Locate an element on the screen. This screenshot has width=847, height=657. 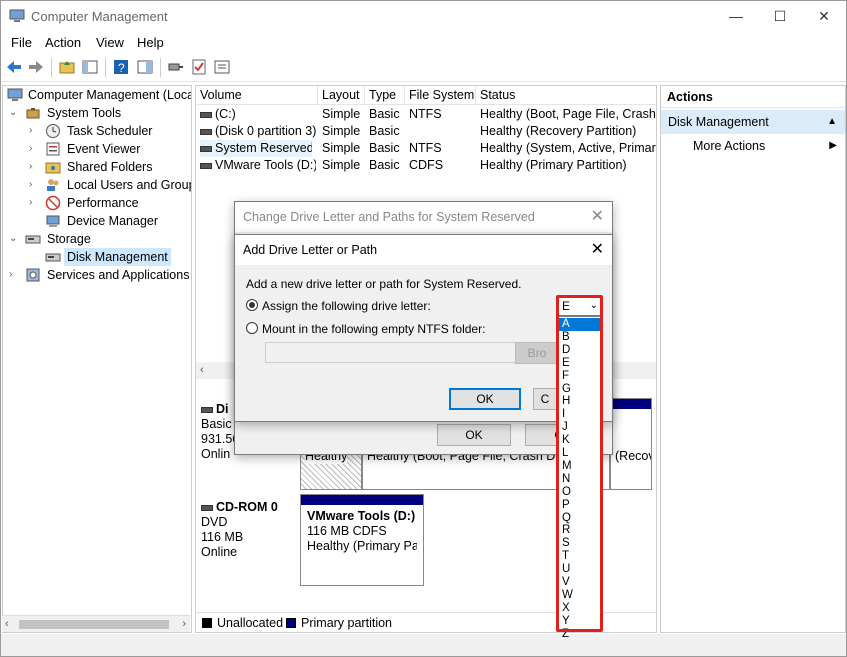
drive-letter-option: Q is located at coordinates (579, 518).